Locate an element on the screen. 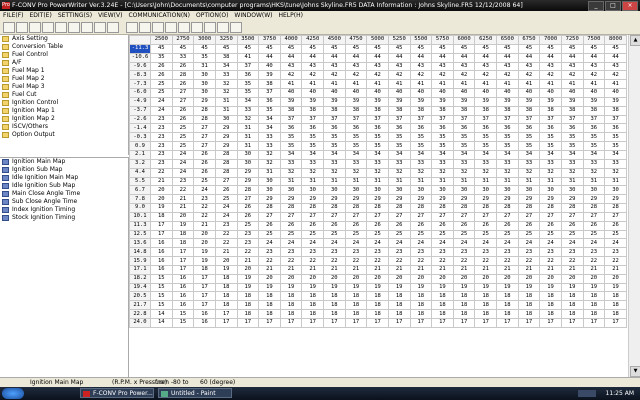  nav-item: Fuel Cut is located at coordinates (64, 95).